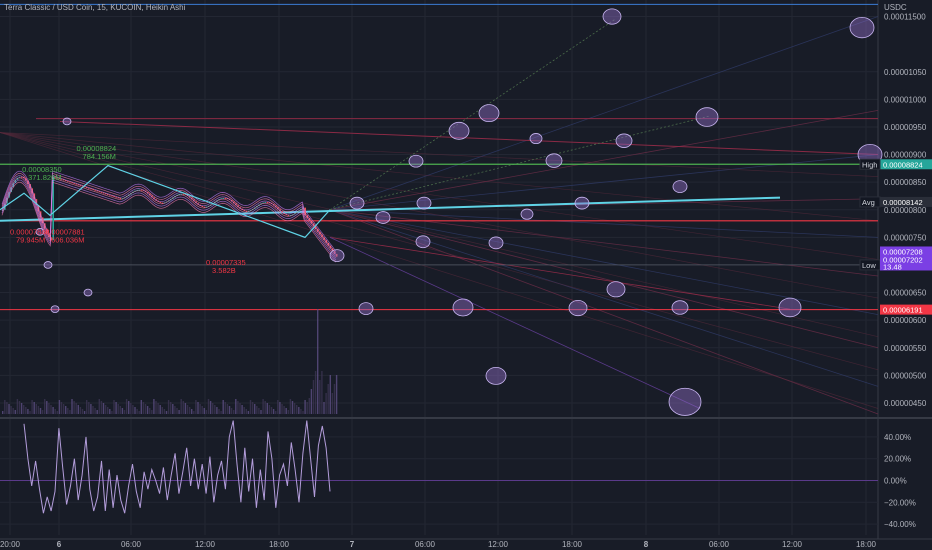 The width and height of the screenshot is (932, 550). Describe the element at coordinates (99, 156) in the screenshot. I see `annotation-volume: 784.156M` at that location.